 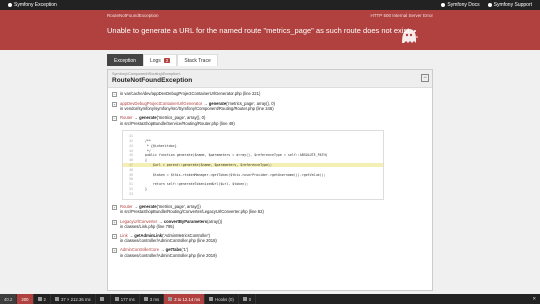 What do you see at coordinates (56, 299) in the screenshot?
I see `timer-icon` at bounding box center [56, 299].